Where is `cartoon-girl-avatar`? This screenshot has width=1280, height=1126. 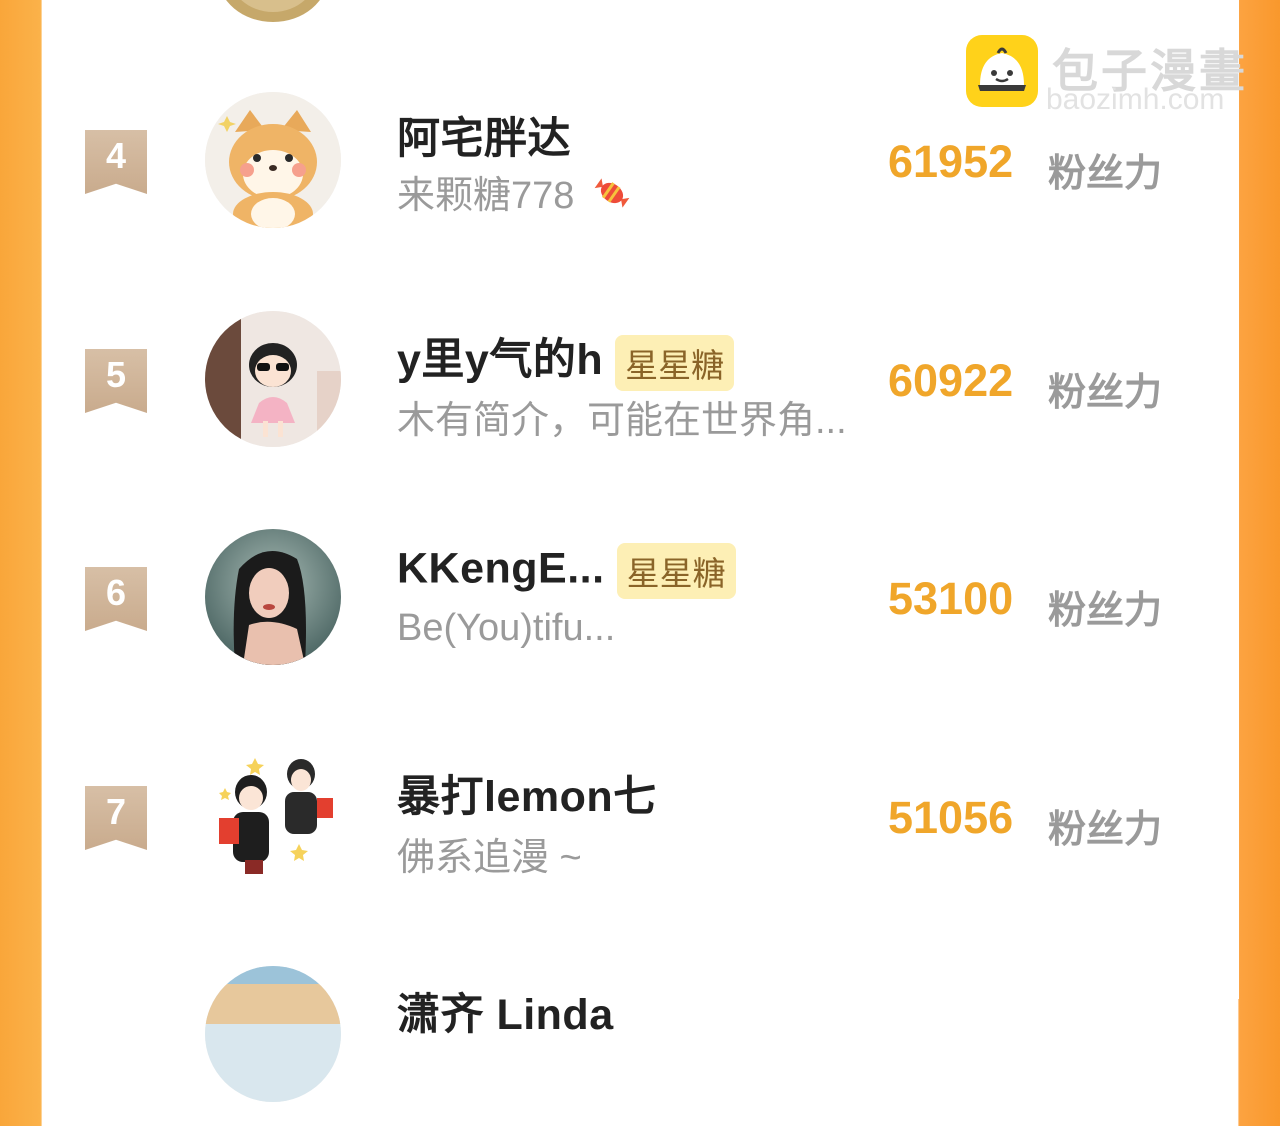
cartoon-girl-avatar is located at coordinates (273, 379).